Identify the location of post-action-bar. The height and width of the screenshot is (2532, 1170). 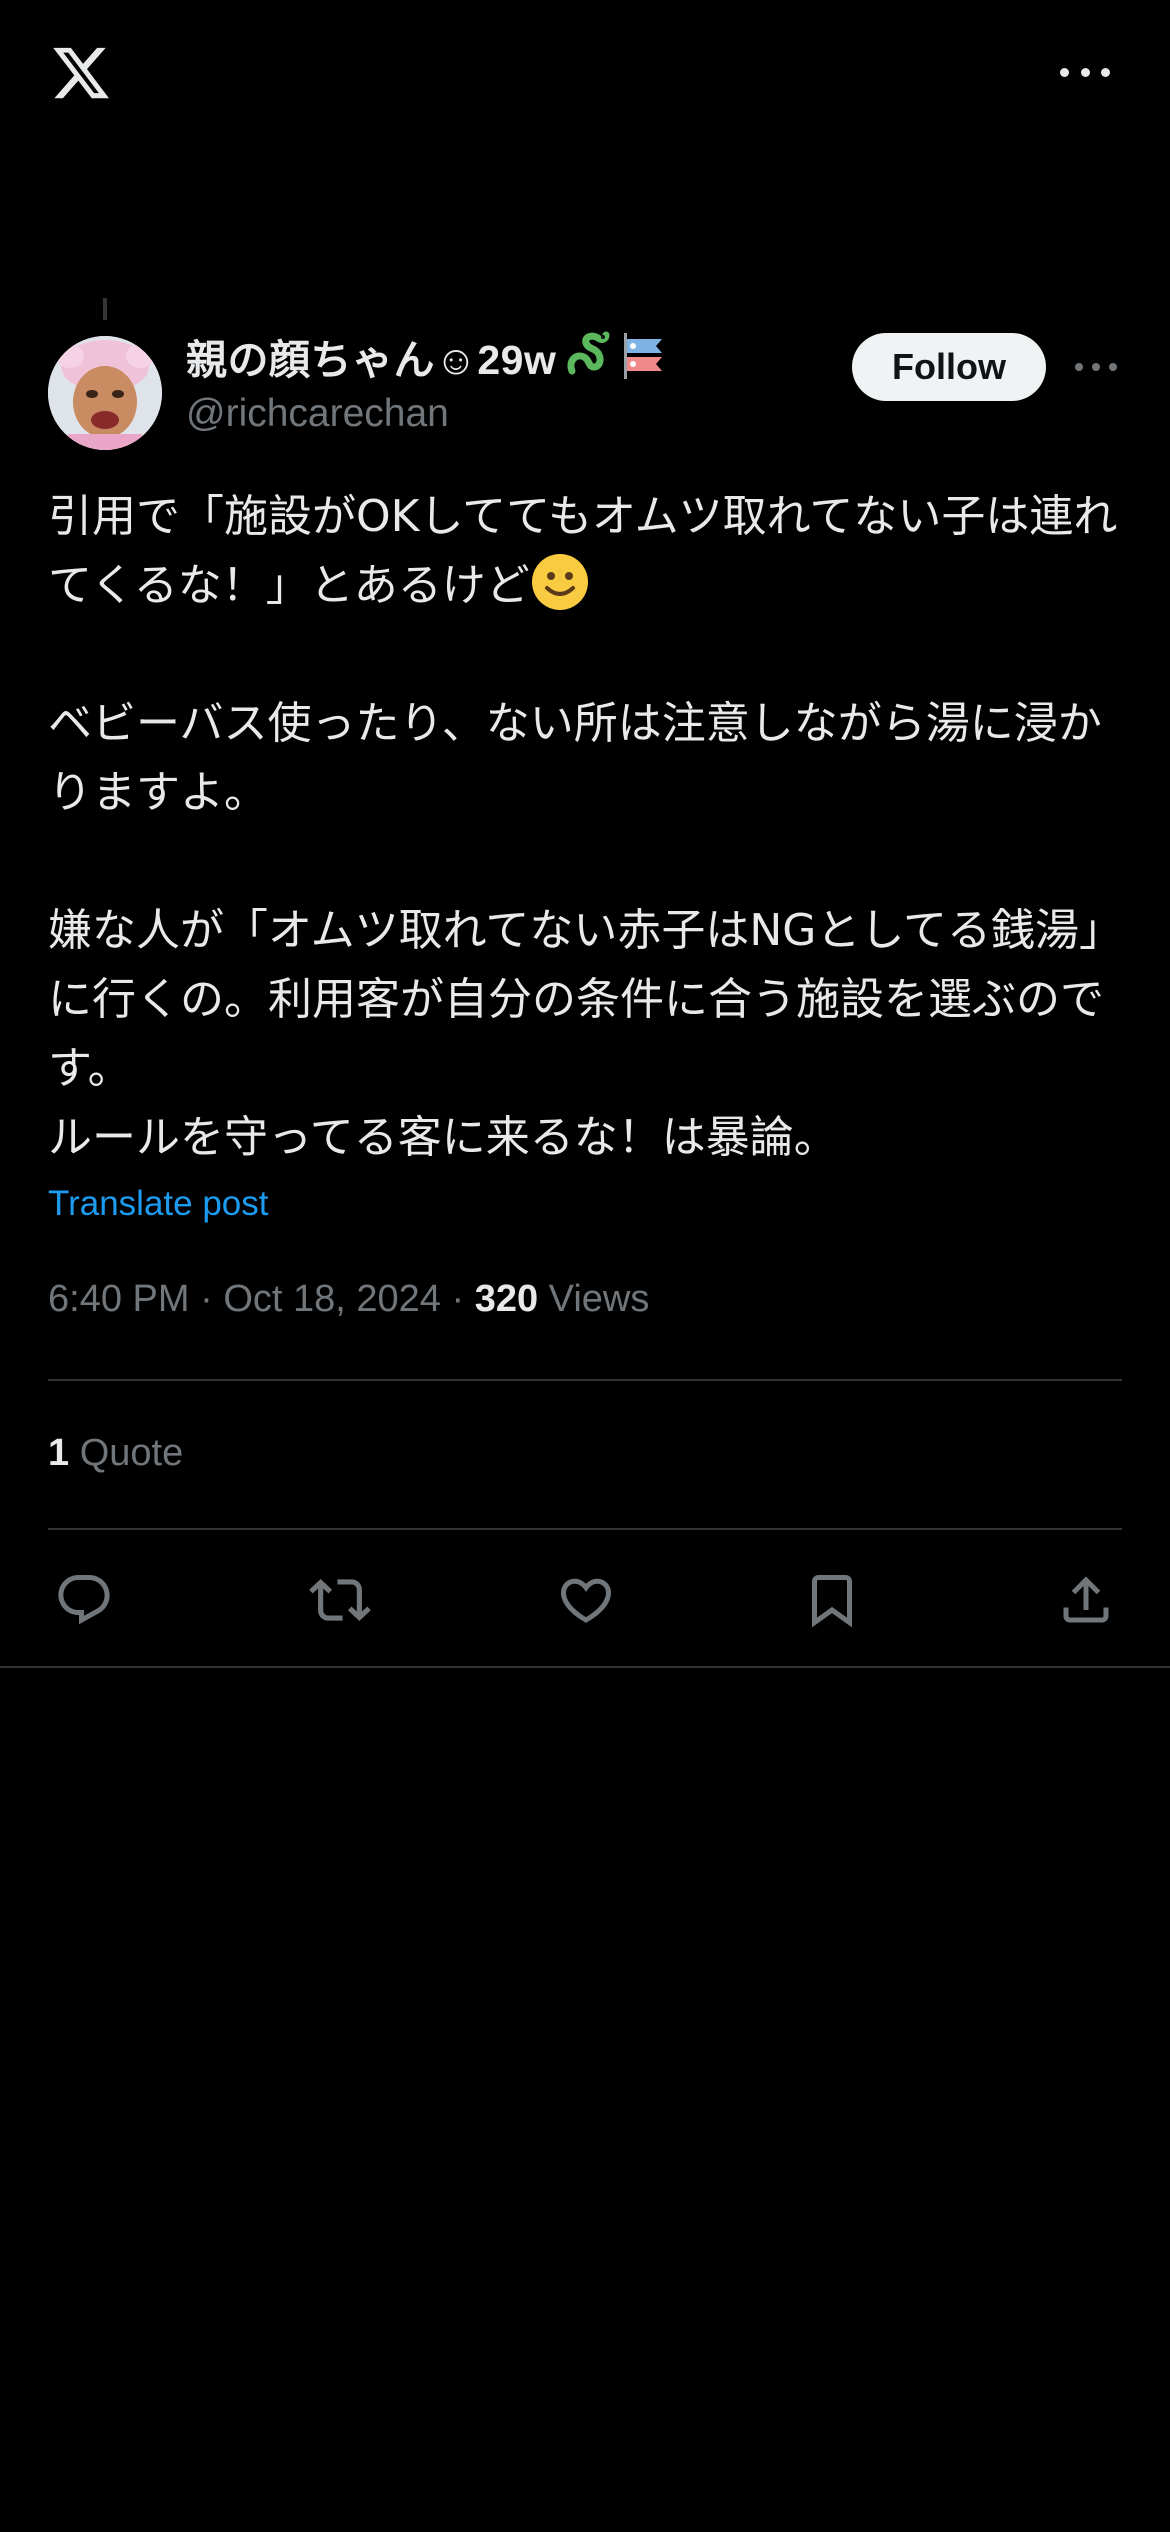
(585, 1600).